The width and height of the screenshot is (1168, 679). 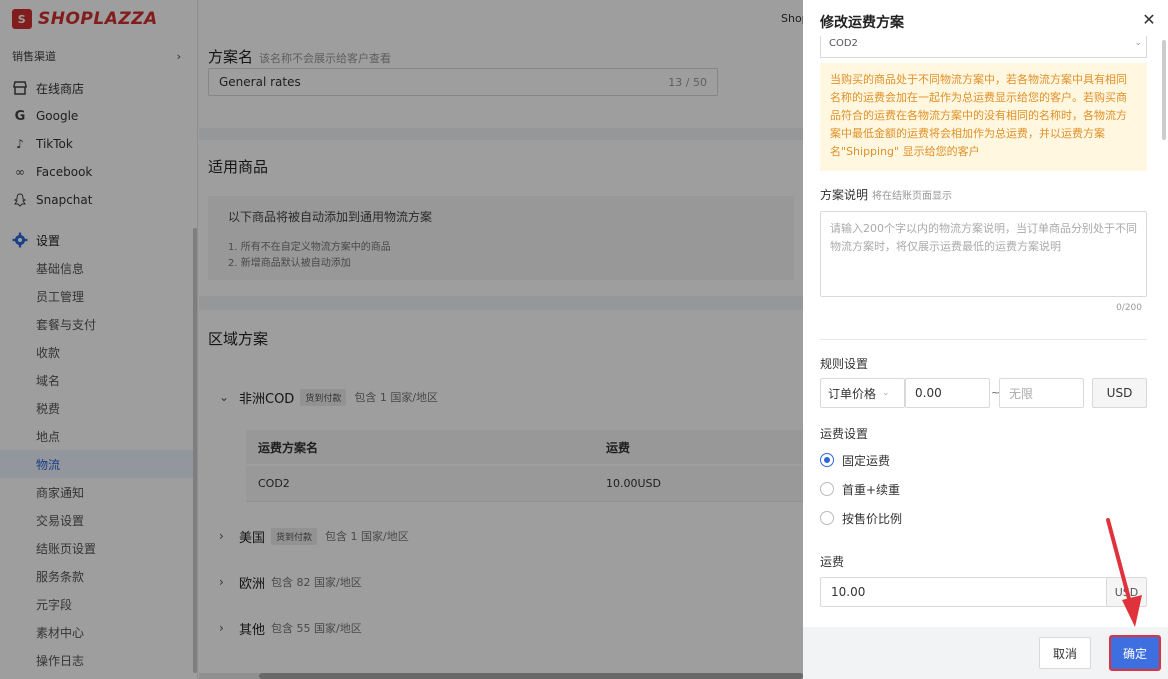 I want to click on drawer-title: 修改运费方案, so click(x=862, y=23).